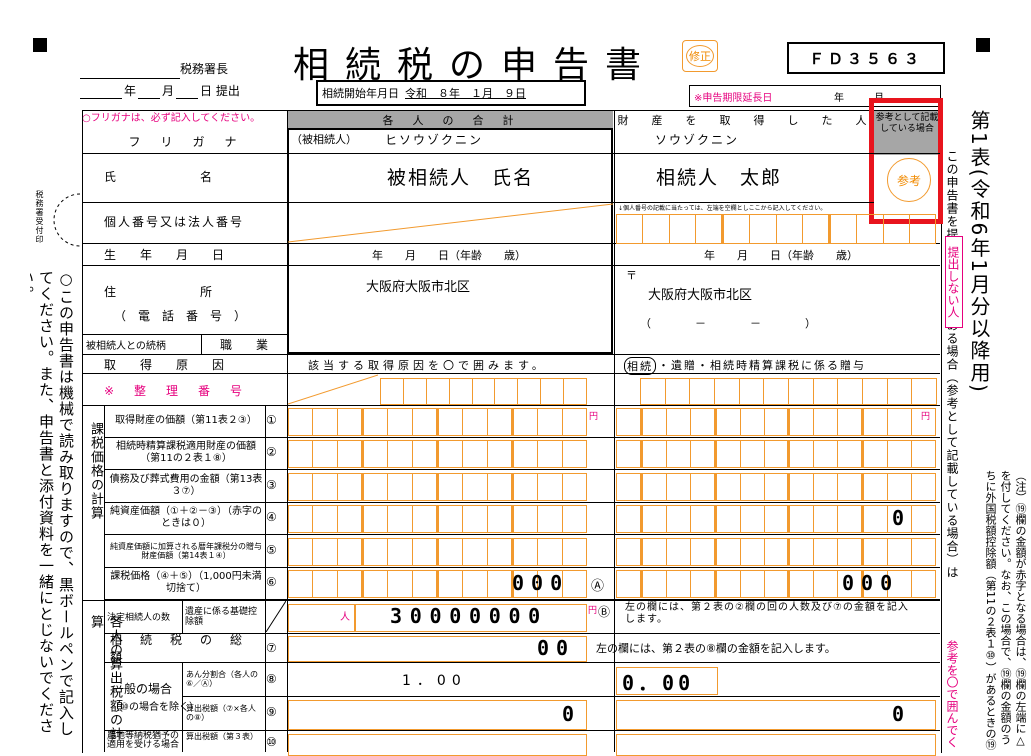 The image size is (1031, 756). What do you see at coordinates (271, 712) in the screenshot?
I see `row9-no: ⑨` at bounding box center [271, 712].